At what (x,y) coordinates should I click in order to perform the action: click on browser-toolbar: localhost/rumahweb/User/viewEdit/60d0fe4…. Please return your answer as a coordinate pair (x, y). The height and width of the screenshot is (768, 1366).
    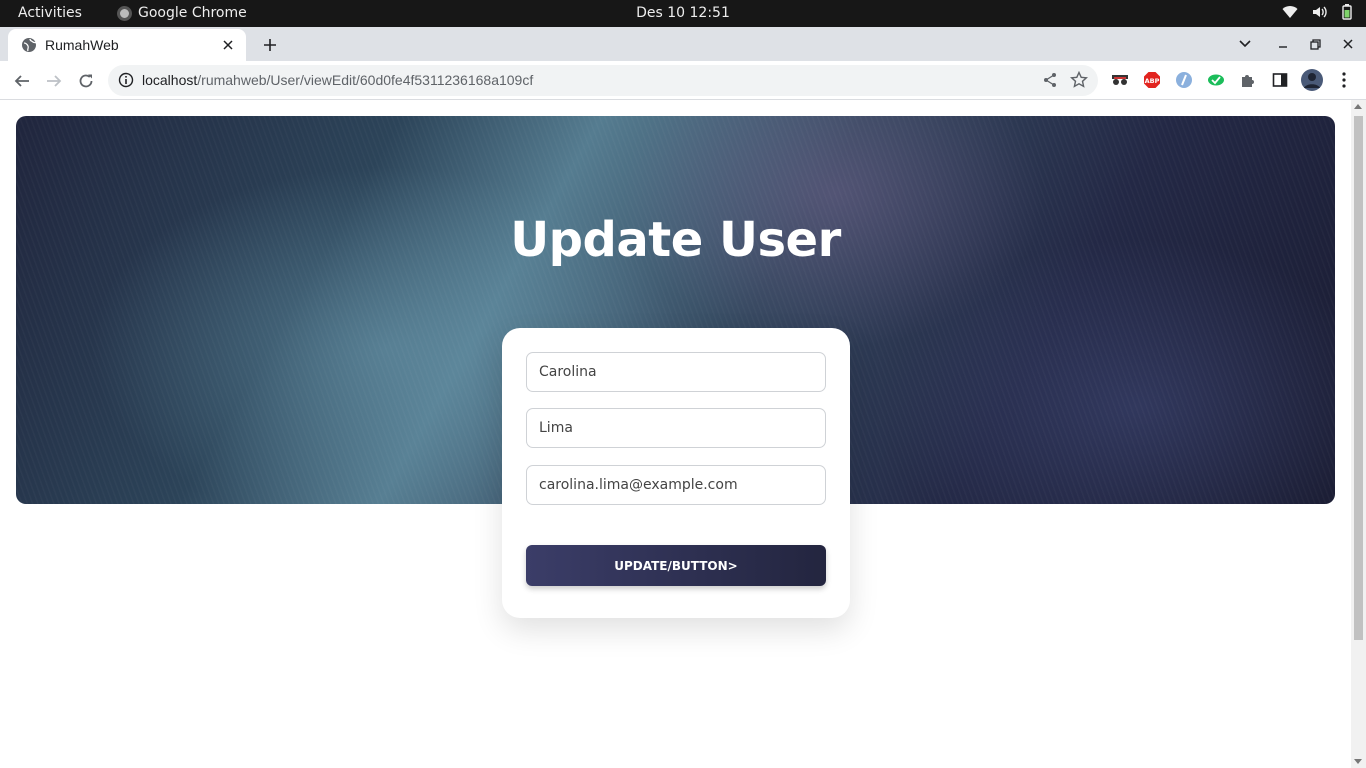
    Looking at the image, I should click on (683, 80).